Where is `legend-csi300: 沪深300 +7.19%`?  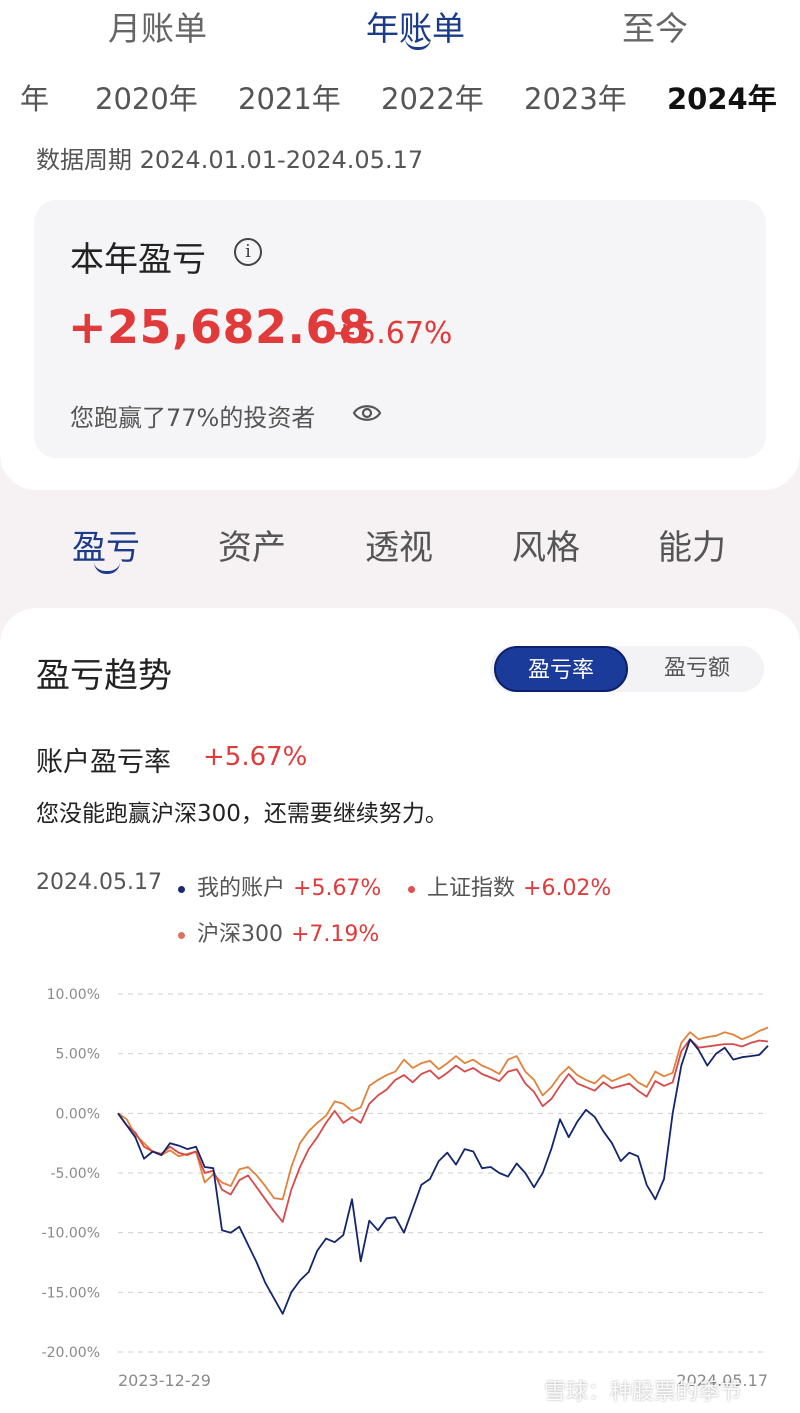
legend-csi300: 沪深300 +7.19% is located at coordinates (278, 932).